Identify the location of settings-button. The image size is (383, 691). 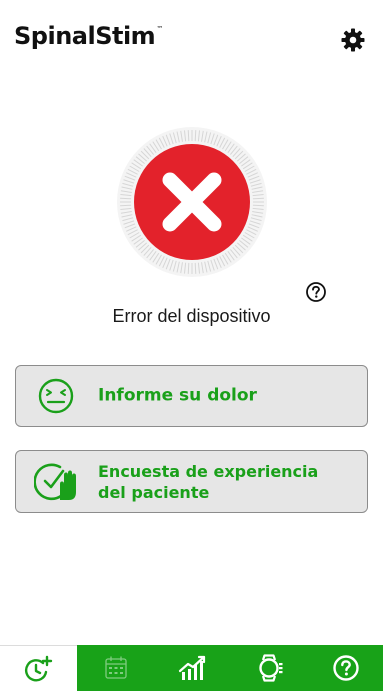
(353, 40).